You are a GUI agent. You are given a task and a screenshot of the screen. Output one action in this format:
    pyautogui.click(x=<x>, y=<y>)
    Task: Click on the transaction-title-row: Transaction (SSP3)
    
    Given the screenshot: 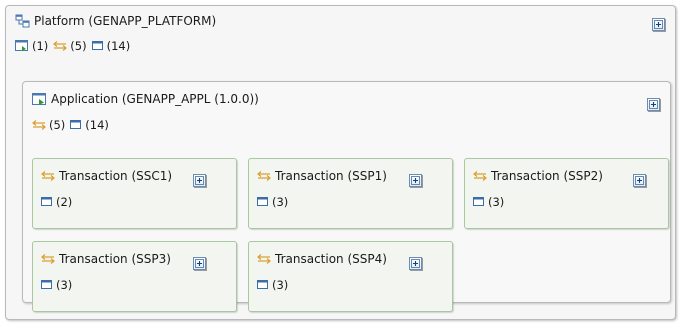 What is the action you would take?
    pyautogui.click(x=106, y=259)
    